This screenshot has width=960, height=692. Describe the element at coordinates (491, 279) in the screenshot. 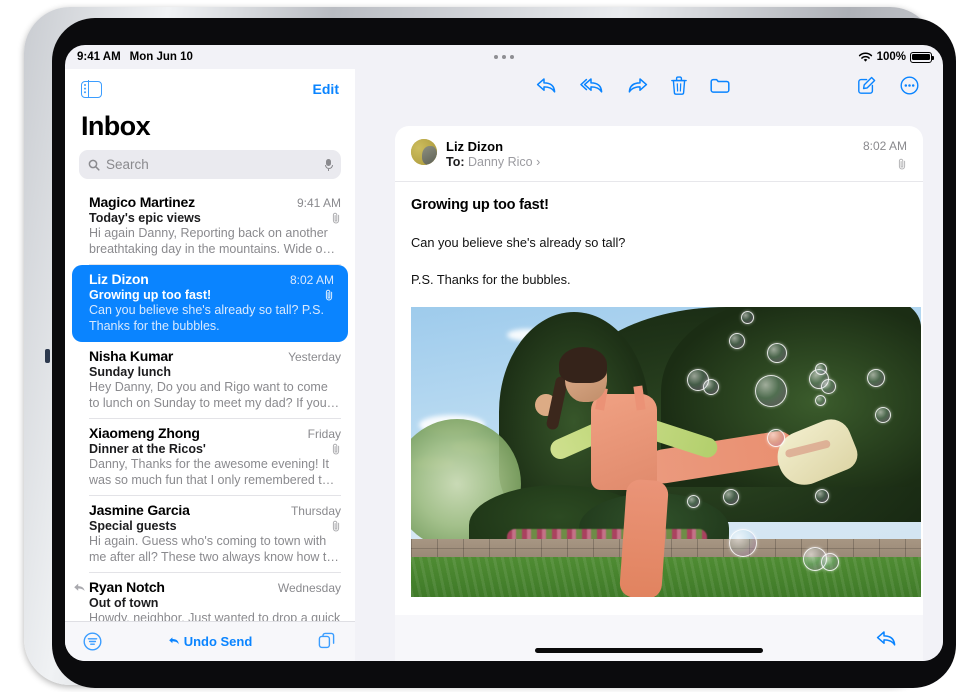

I see `message-paragraph: P.S. Thanks for the bubbles.` at that location.